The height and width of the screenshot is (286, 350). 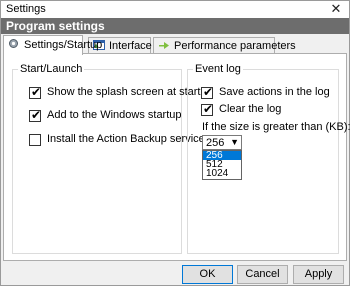 I want to click on checkbox-label: Save actions in the log, so click(x=274, y=92).